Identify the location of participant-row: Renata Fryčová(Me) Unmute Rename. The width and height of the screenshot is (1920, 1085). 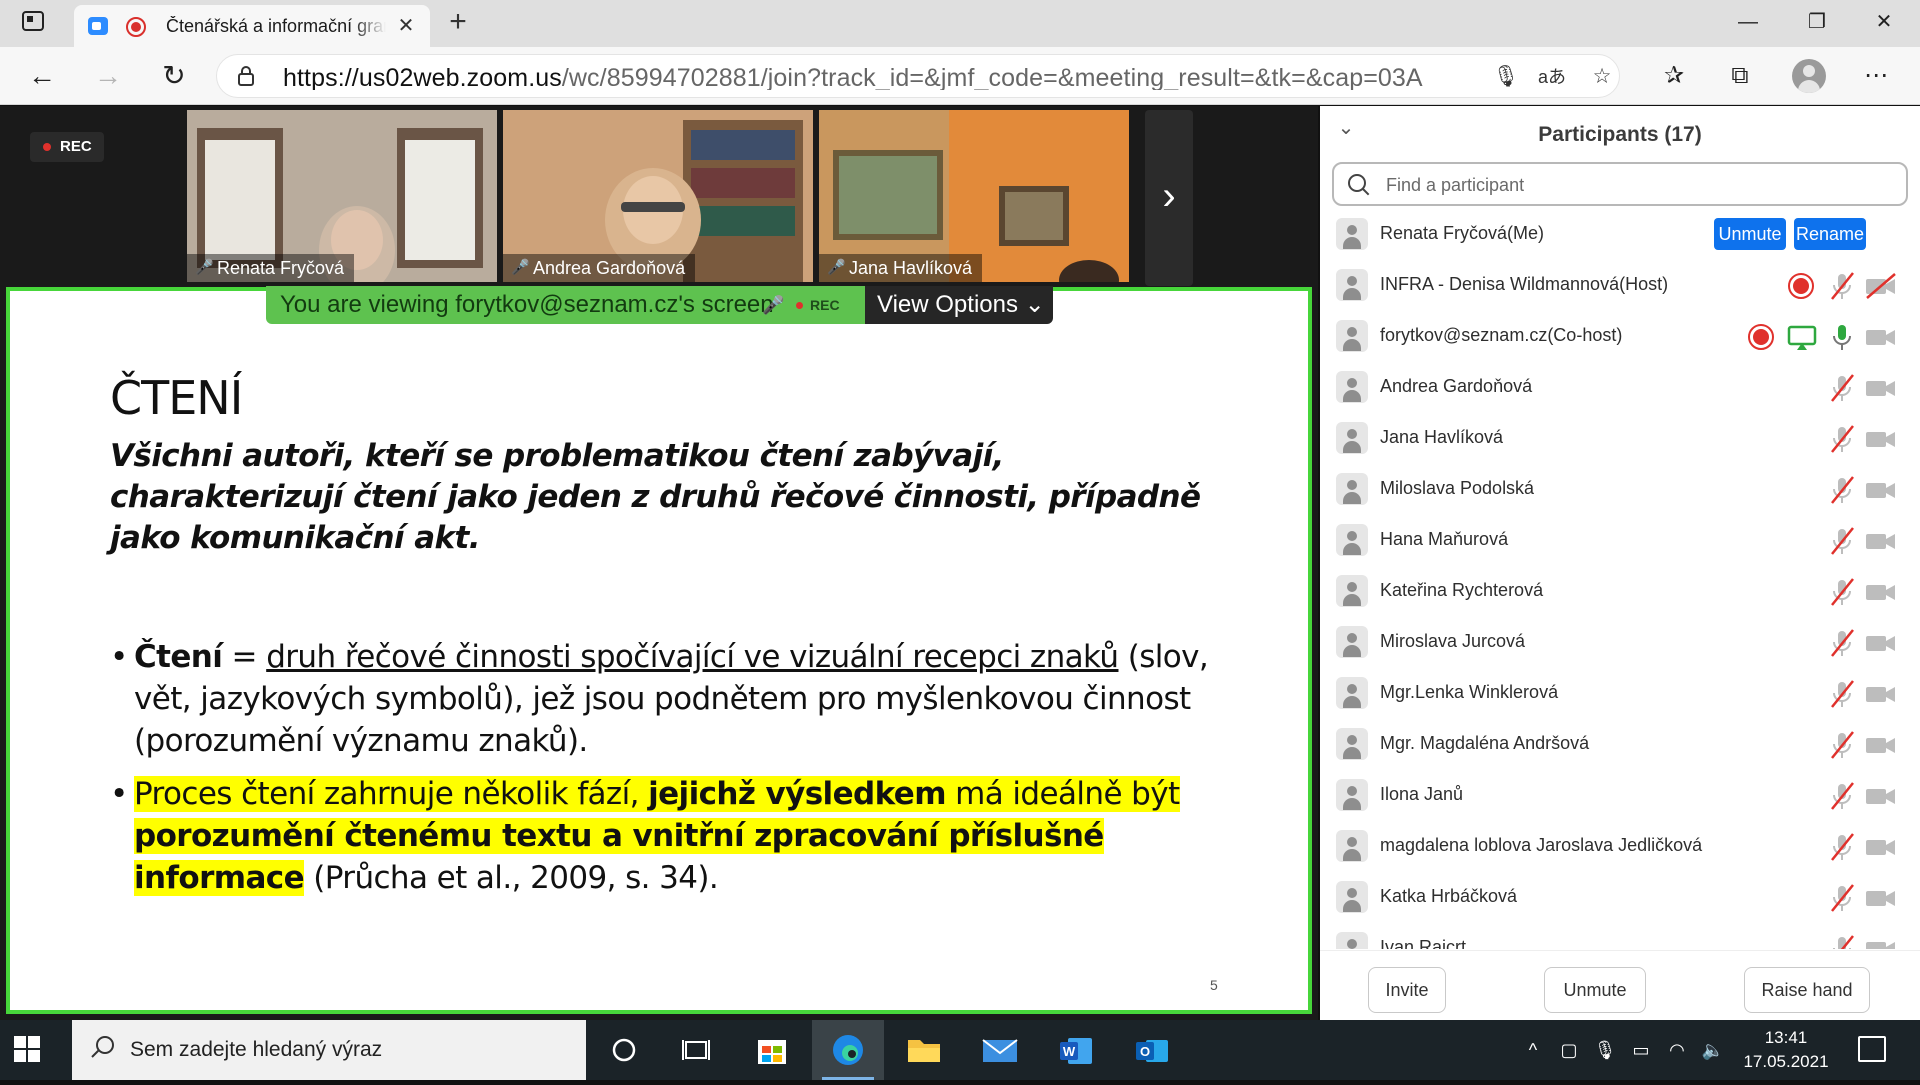
(1620, 234).